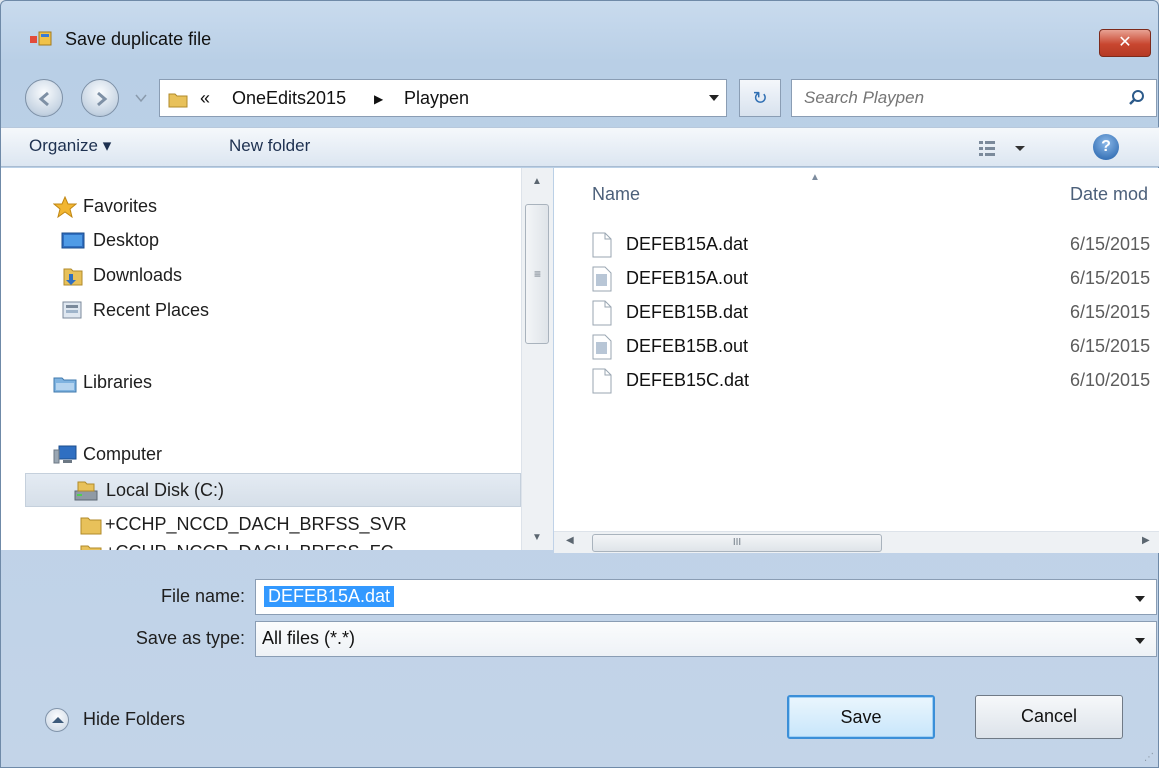 Image resolution: width=1159 pixels, height=768 pixels. What do you see at coordinates (856, 313) in the screenshot?
I see `file-row: DEFEB15B.dat 6/15/2015` at bounding box center [856, 313].